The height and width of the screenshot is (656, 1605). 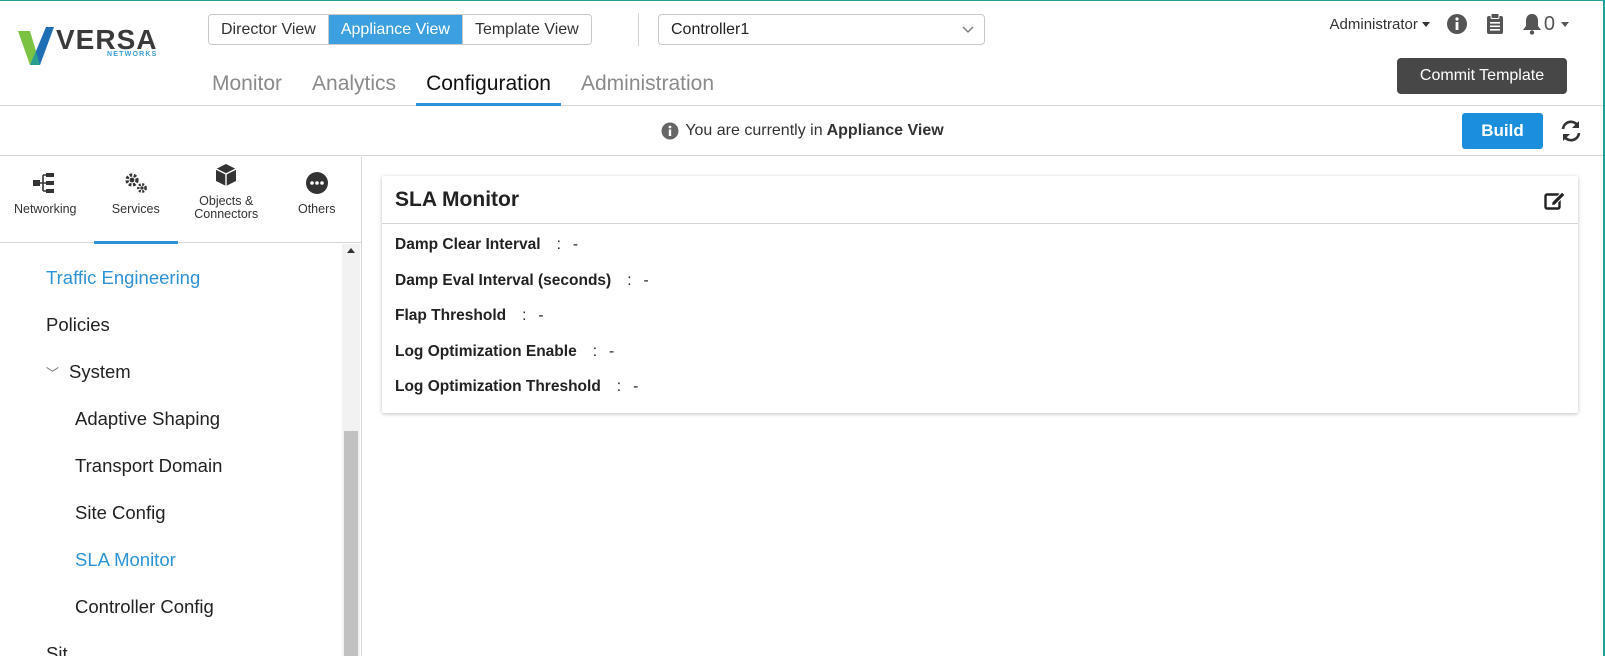 I want to click on field-damp-clear-interval: Damp Clear Interval : -, so click(x=487, y=244).